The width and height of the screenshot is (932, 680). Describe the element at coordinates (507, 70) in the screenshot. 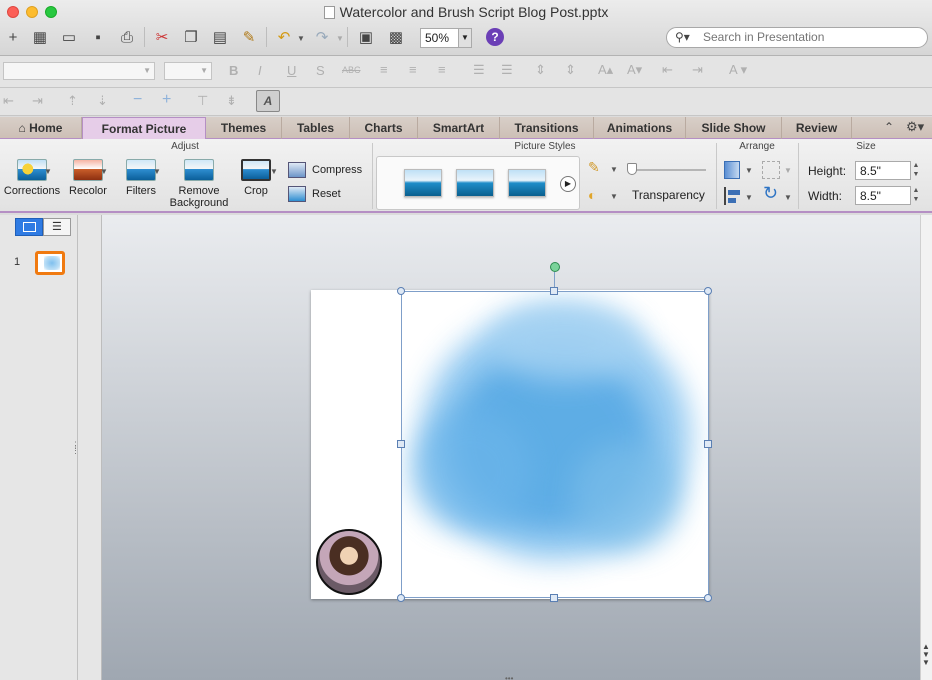

I see `numbering-icon: ☰` at that location.